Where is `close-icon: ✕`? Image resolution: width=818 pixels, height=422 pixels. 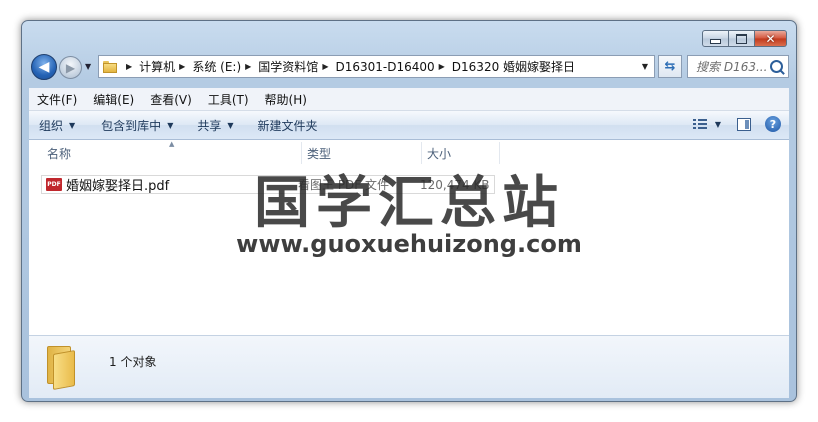
close-icon: ✕ is located at coordinates (770, 38).